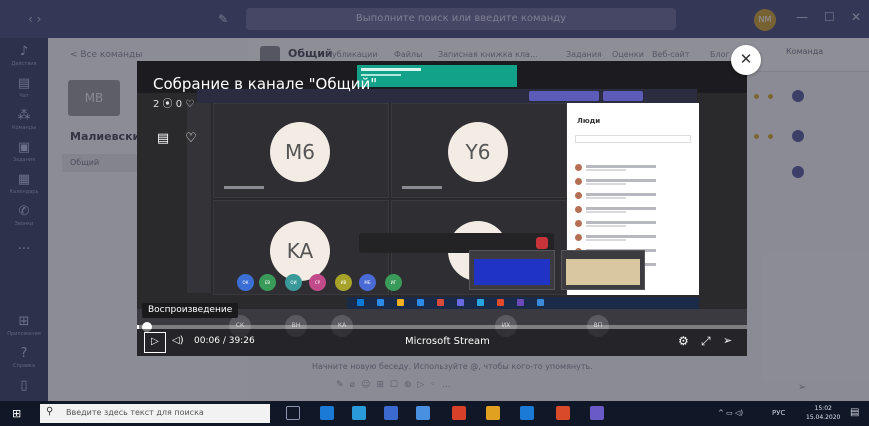  Describe the element at coordinates (730, 413) in the screenshot. I see `tray-icons: ^ ▭ ◁)` at that location.